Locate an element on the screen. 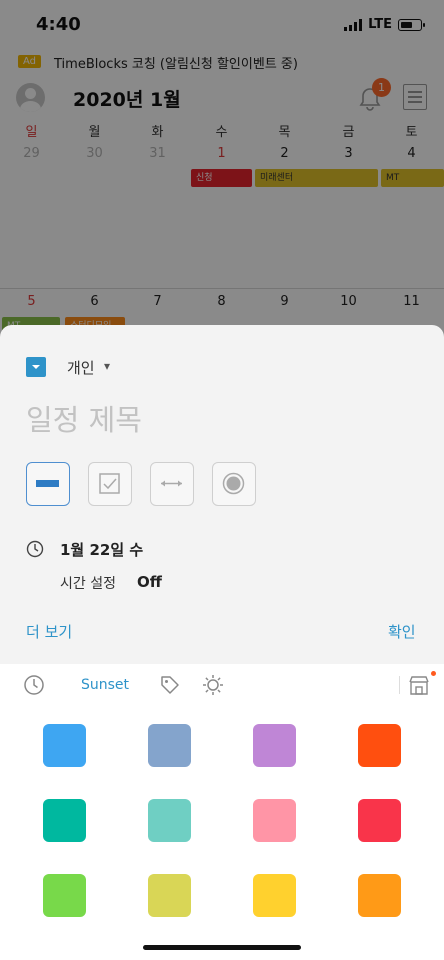 The height and width of the screenshot is (960, 444). tab-sunset: Sunset is located at coordinates (105, 685).